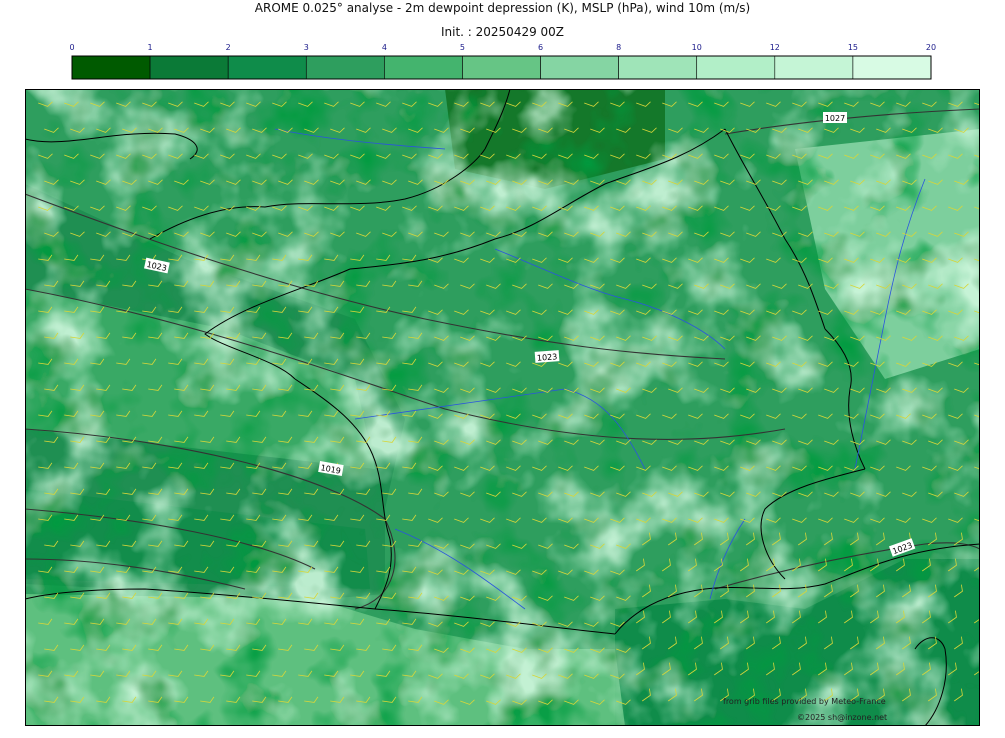 This screenshot has height=738, width=1005. Describe the element at coordinates (462, 47) in the screenshot. I see `colorbar-tick-label: 5` at that location.